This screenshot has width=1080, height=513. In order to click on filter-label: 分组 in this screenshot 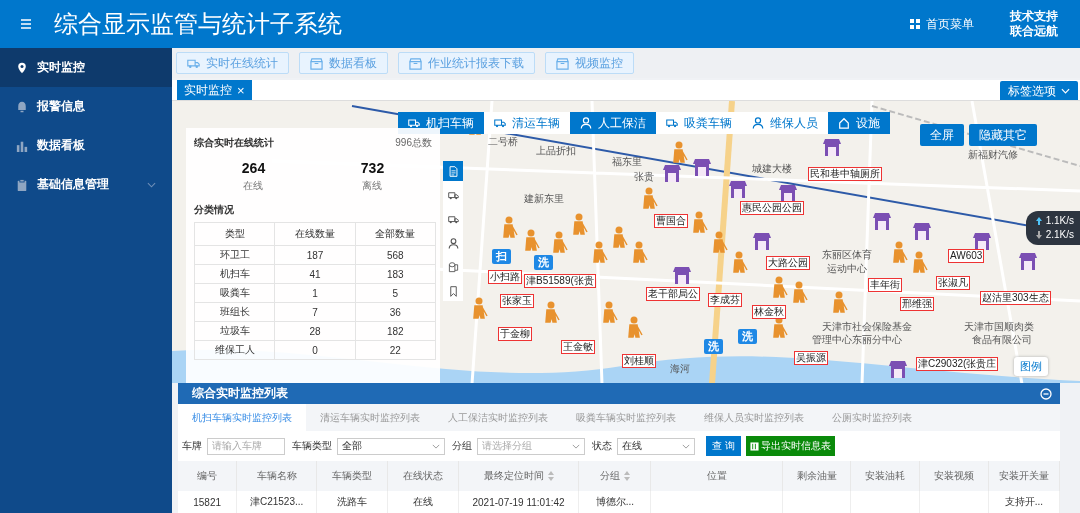, I will do `click(462, 446)`.